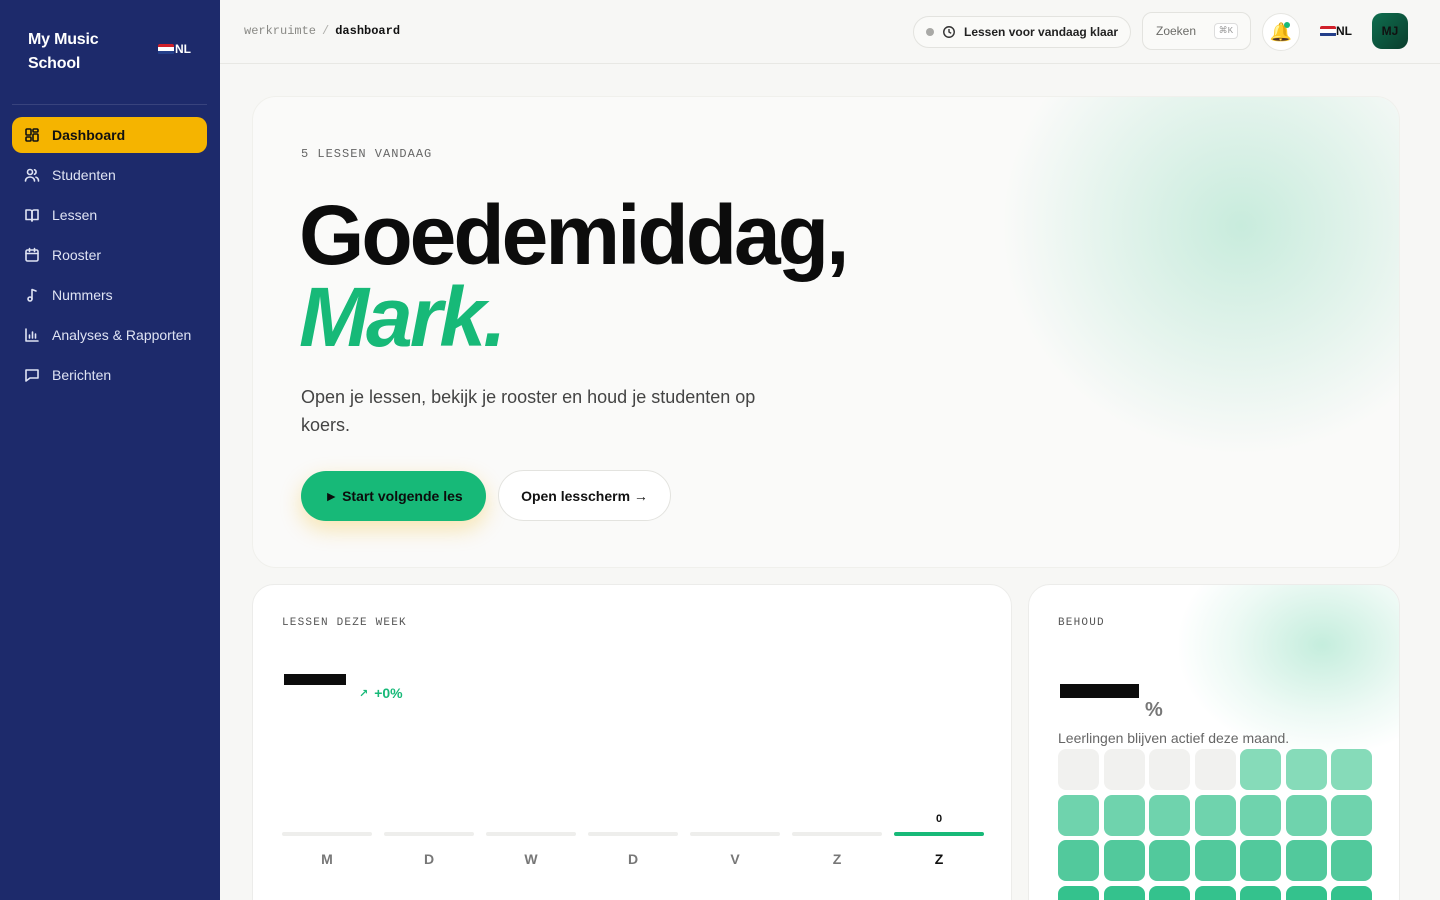  I want to click on language-switcher: NL, so click(174, 49).